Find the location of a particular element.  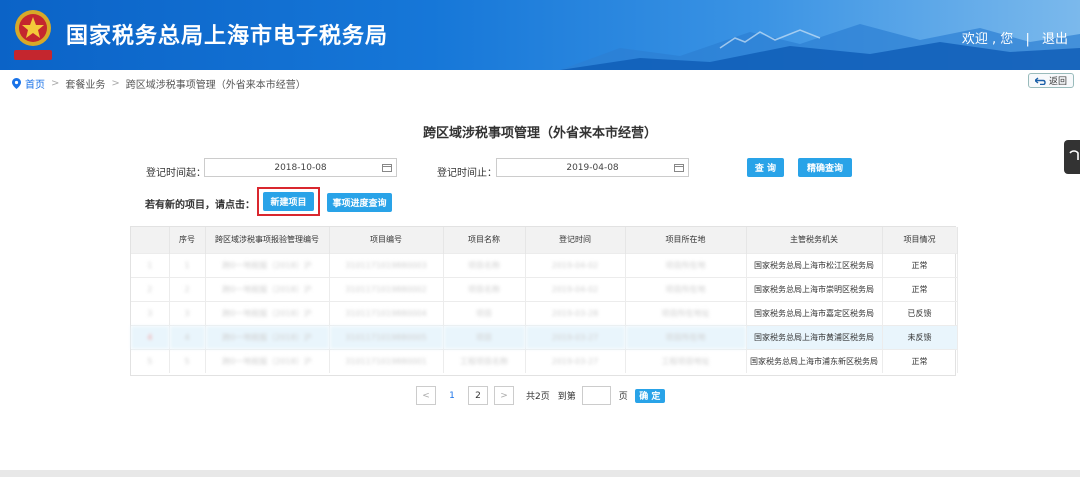

serial-cell: 4 is located at coordinates (187, 336).